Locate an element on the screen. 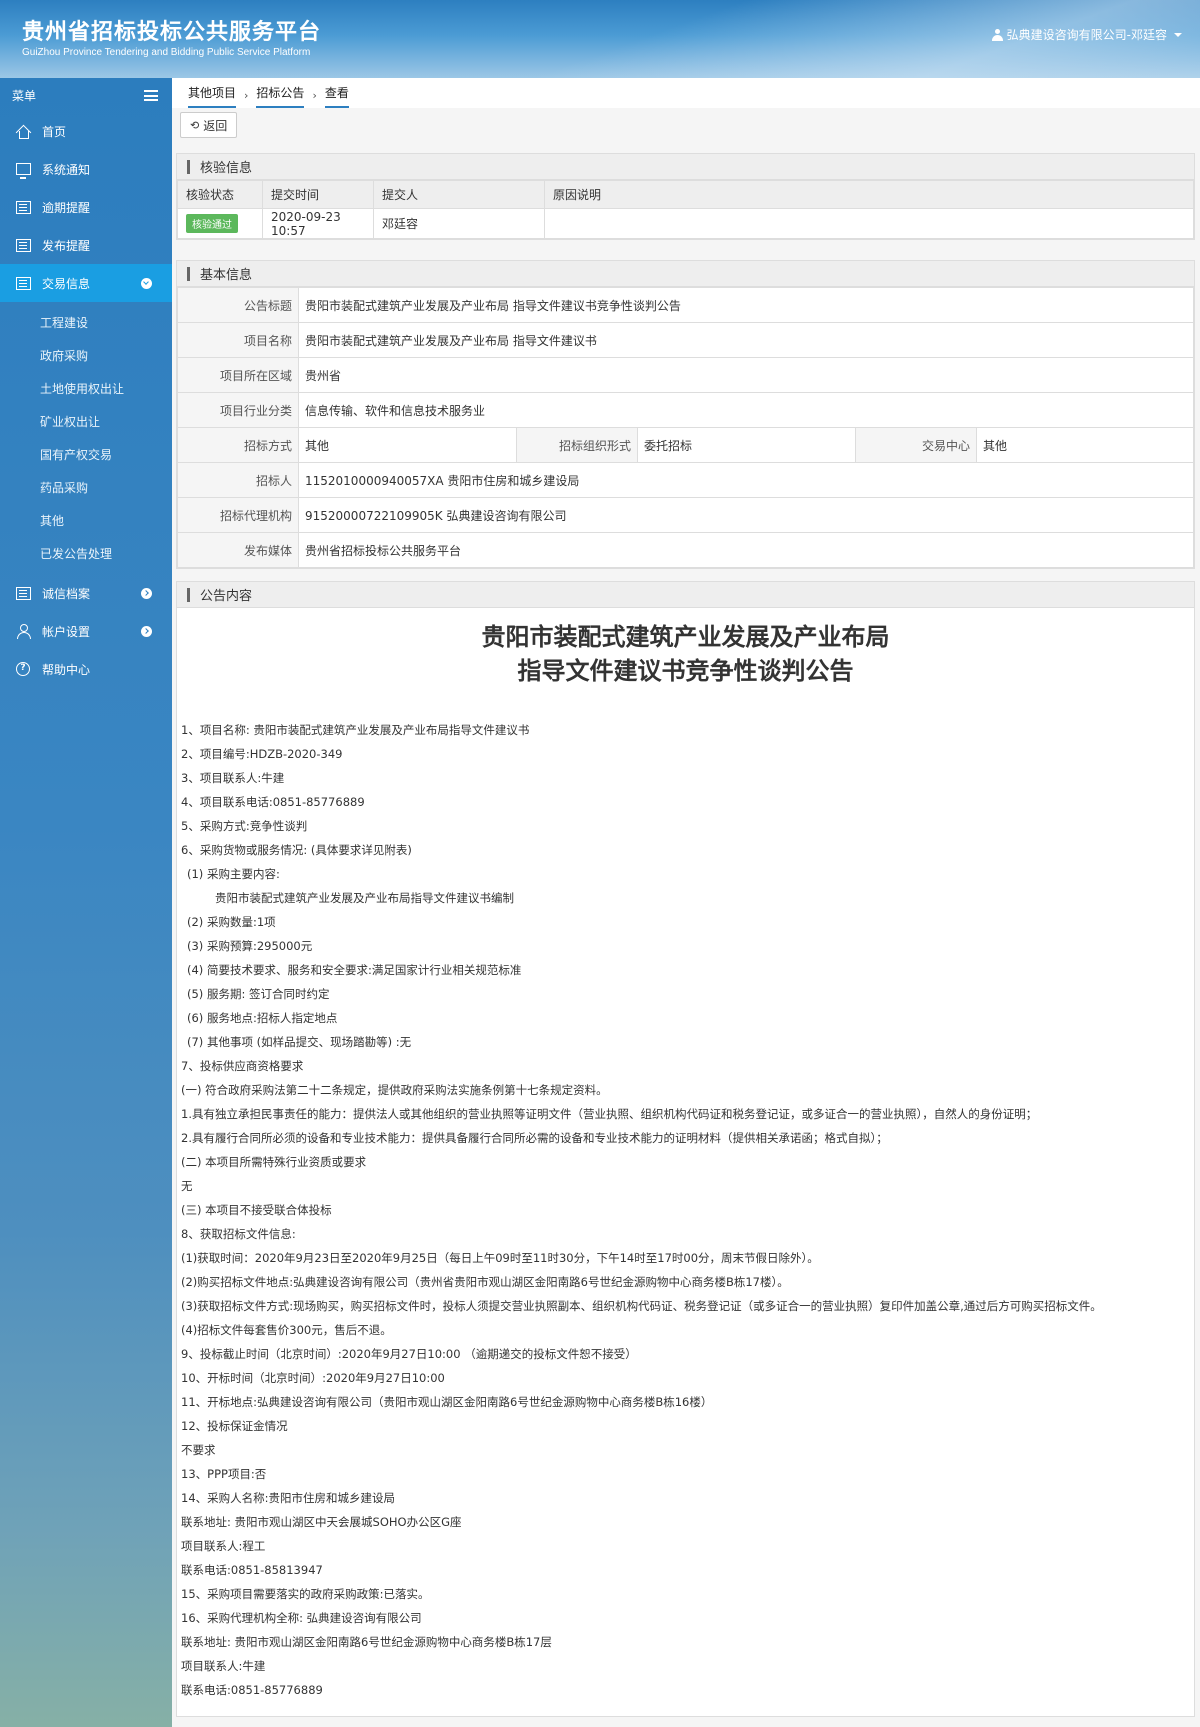 Image resolution: width=1200 pixels, height=1727 pixels. submenu-item: 土地使用权出让 is located at coordinates (86, 388).